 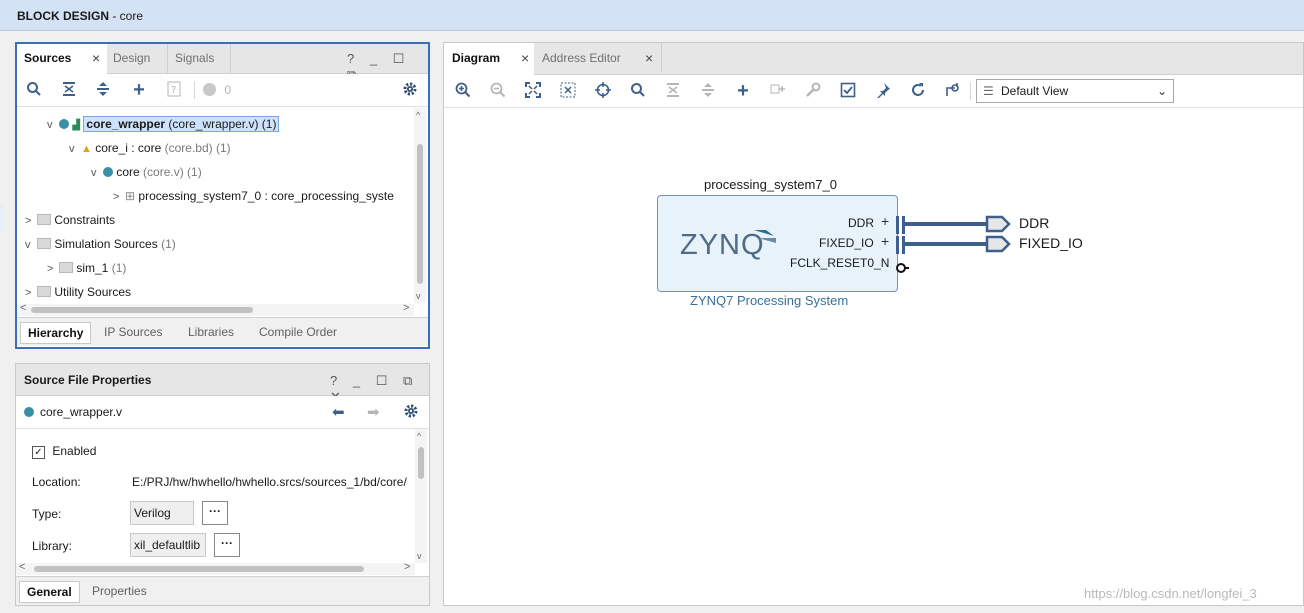 I want to click on tab-compile-order: Compile Order, so click(x=298, y=332).